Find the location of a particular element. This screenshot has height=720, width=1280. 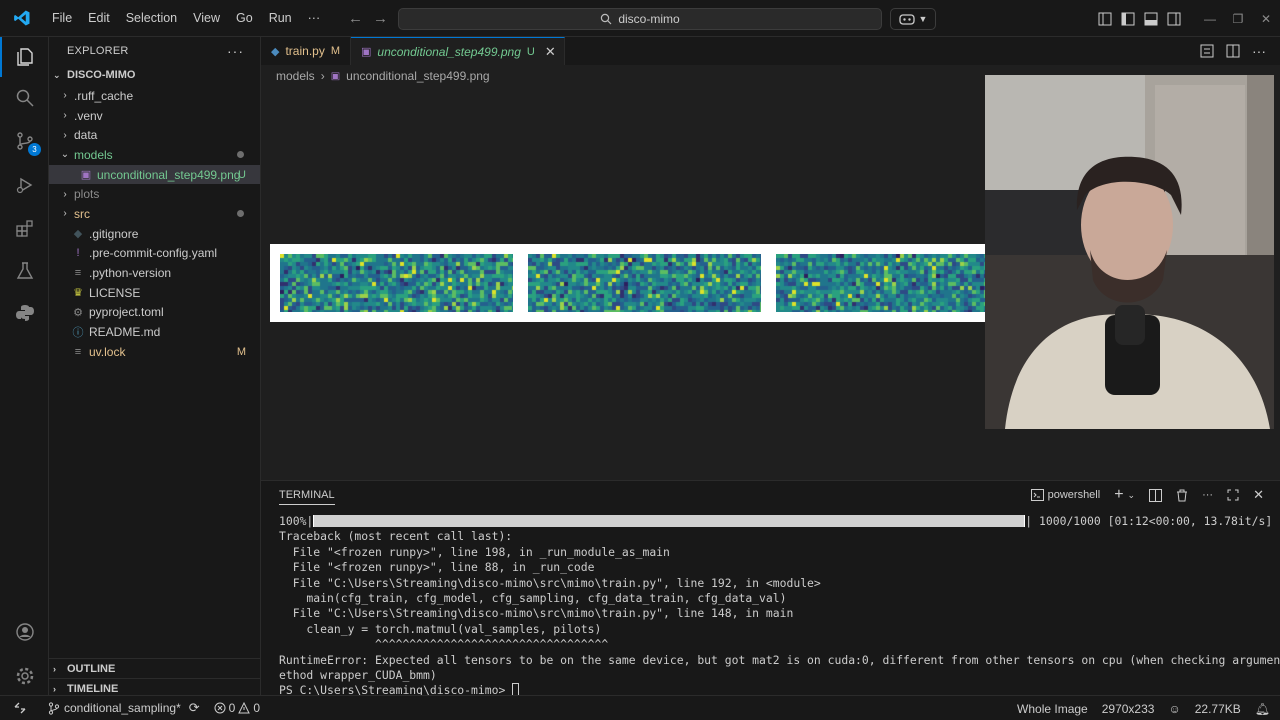

manage-activity is located at coordinates (24, 676).